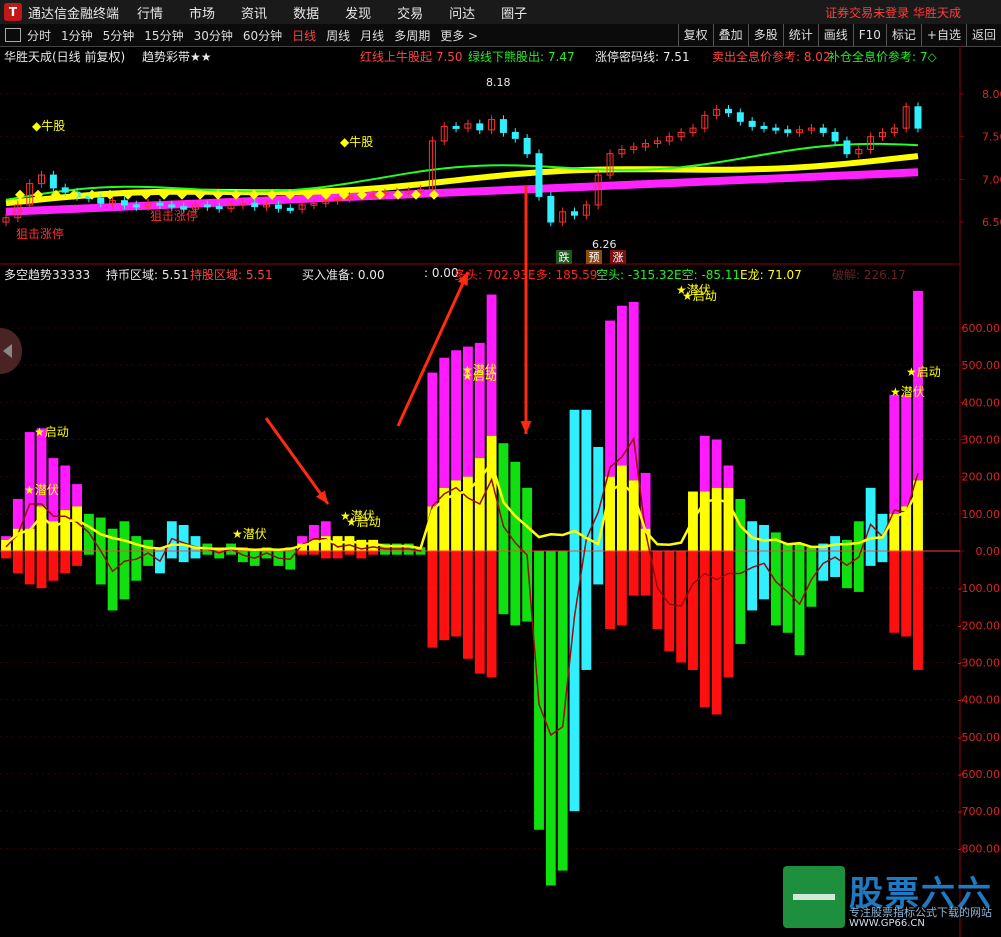  I want to click on tool-button-5: F10, so click(869, 35).